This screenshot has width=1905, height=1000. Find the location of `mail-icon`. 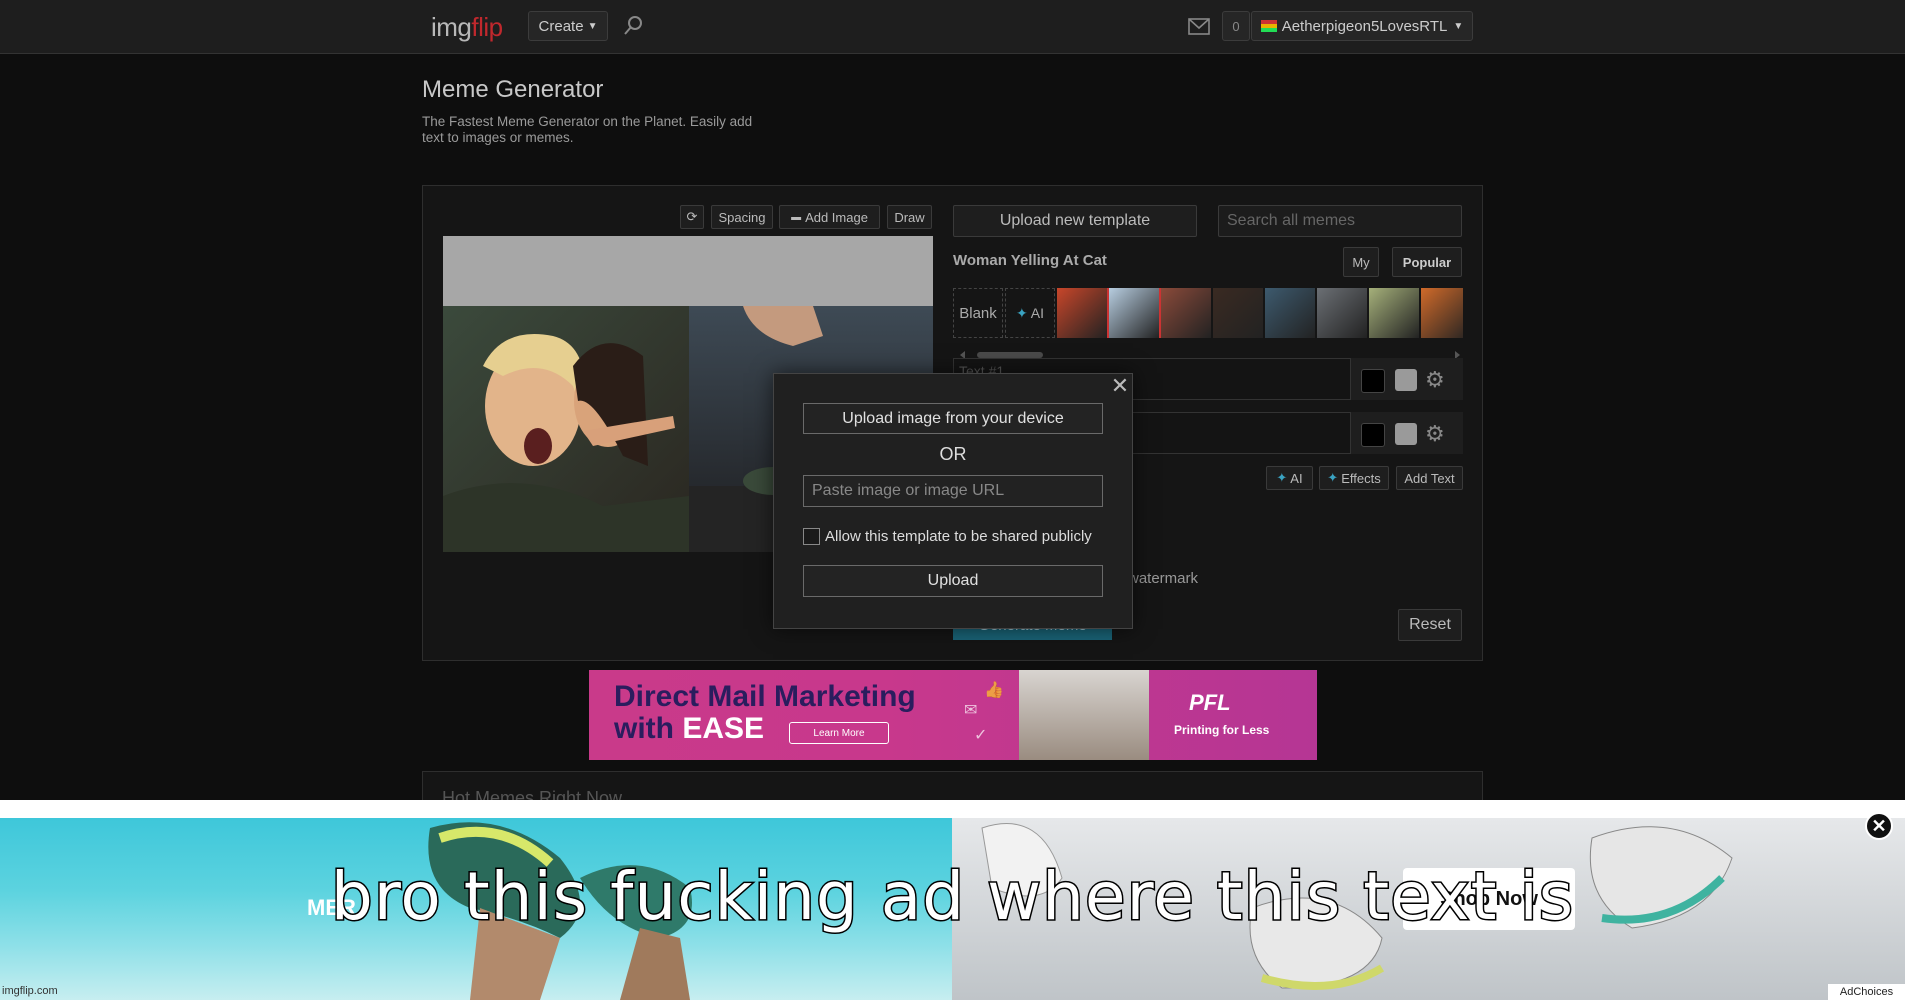

mail-icon is located at coordinates (1199, 26).